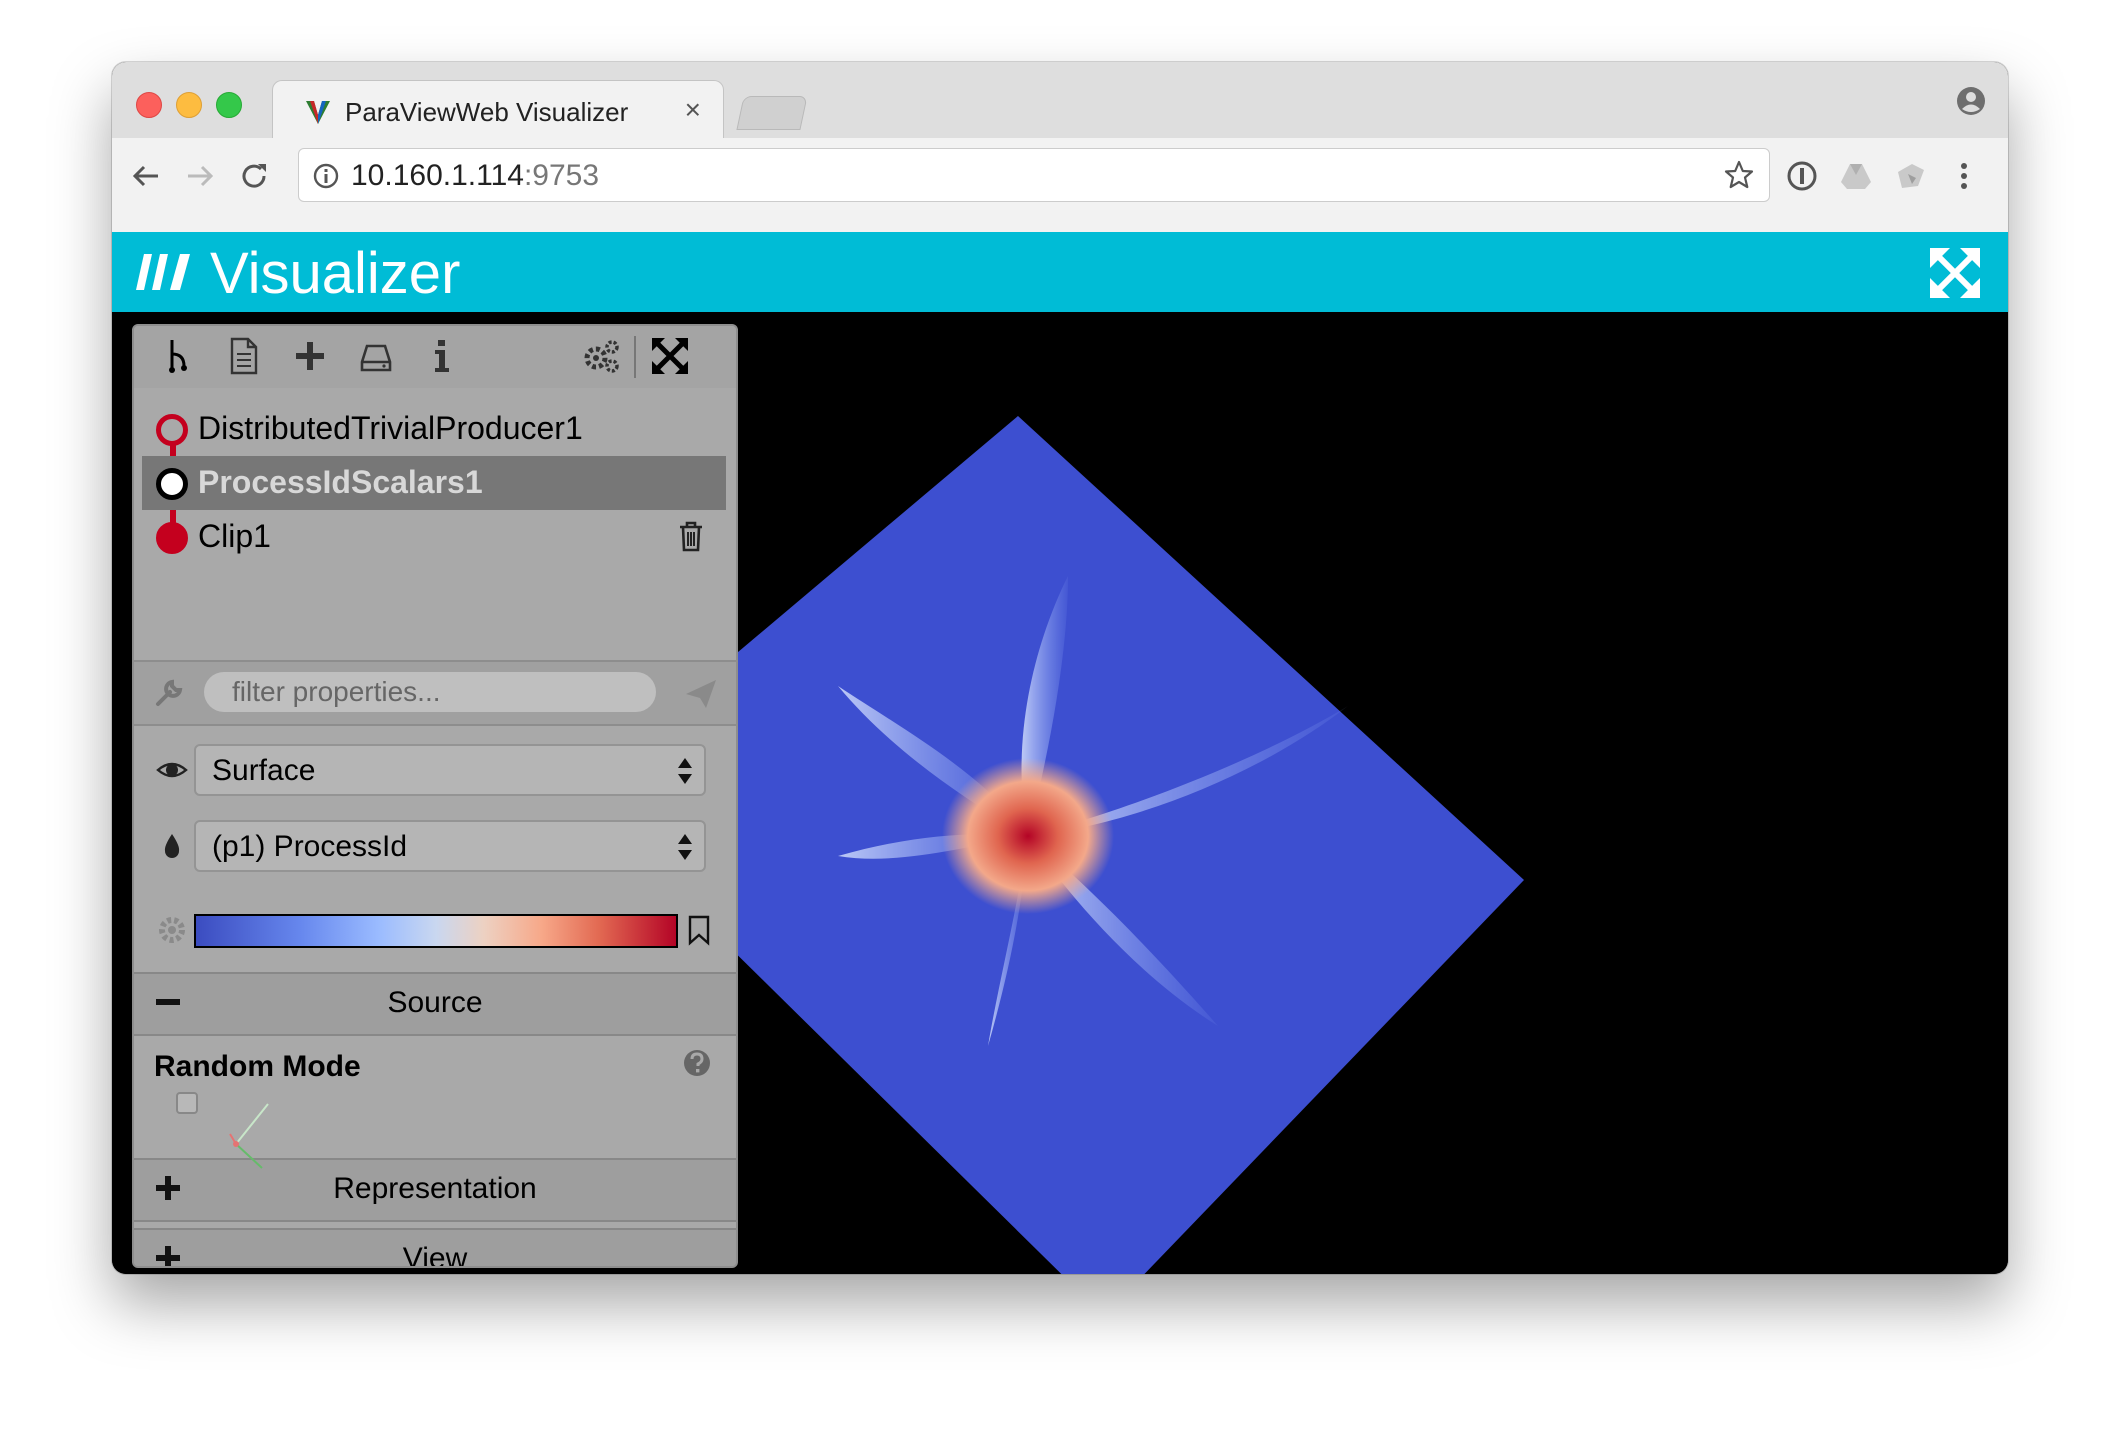 This screenshot has width=2120, height=1436. What do you see at coordinates (1856, 176) in the screenshot?
I see `drive-extension-icon` at bounding box center [1856, 176].